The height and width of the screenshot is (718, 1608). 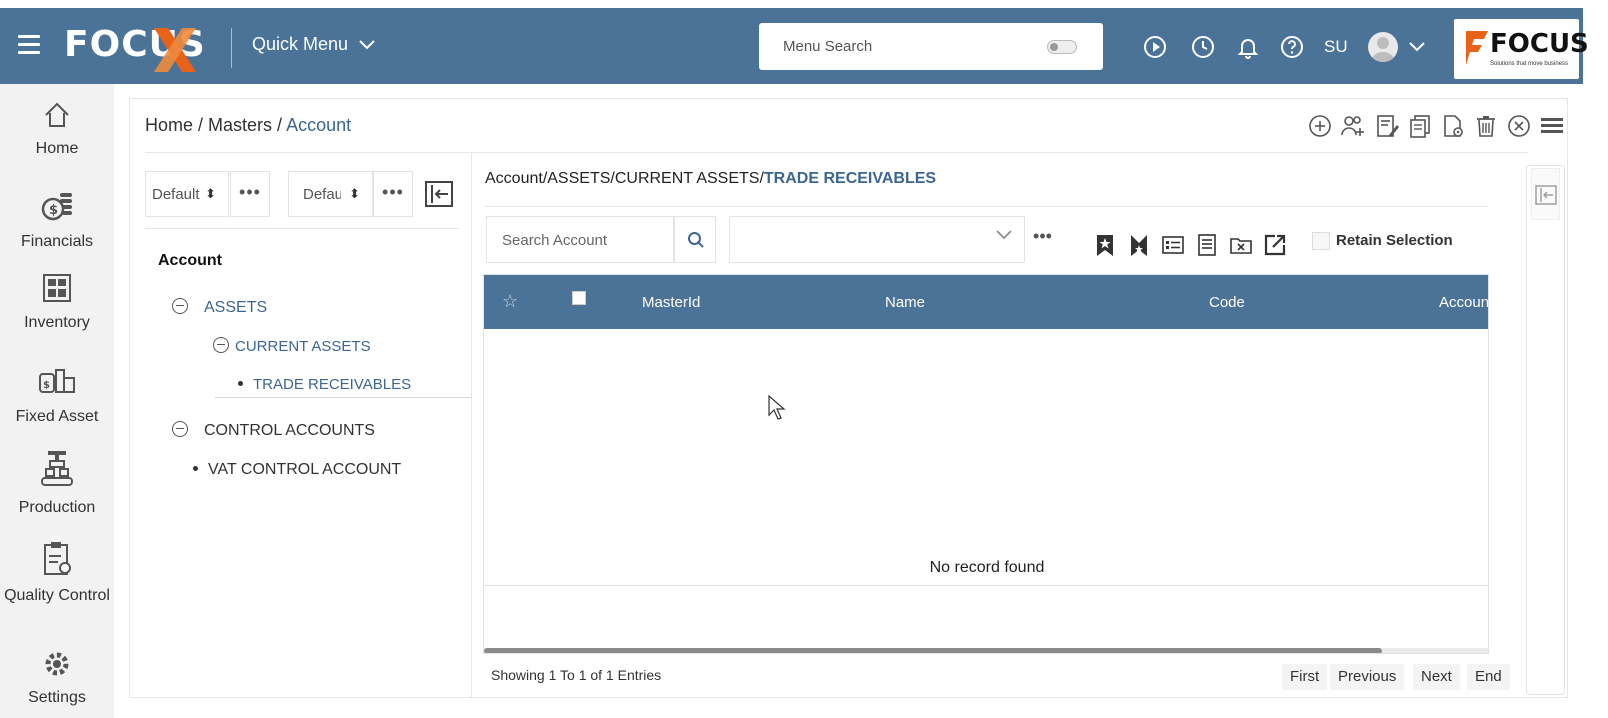 I want to click on expand-panel-button, so click(x=1545, y=194).